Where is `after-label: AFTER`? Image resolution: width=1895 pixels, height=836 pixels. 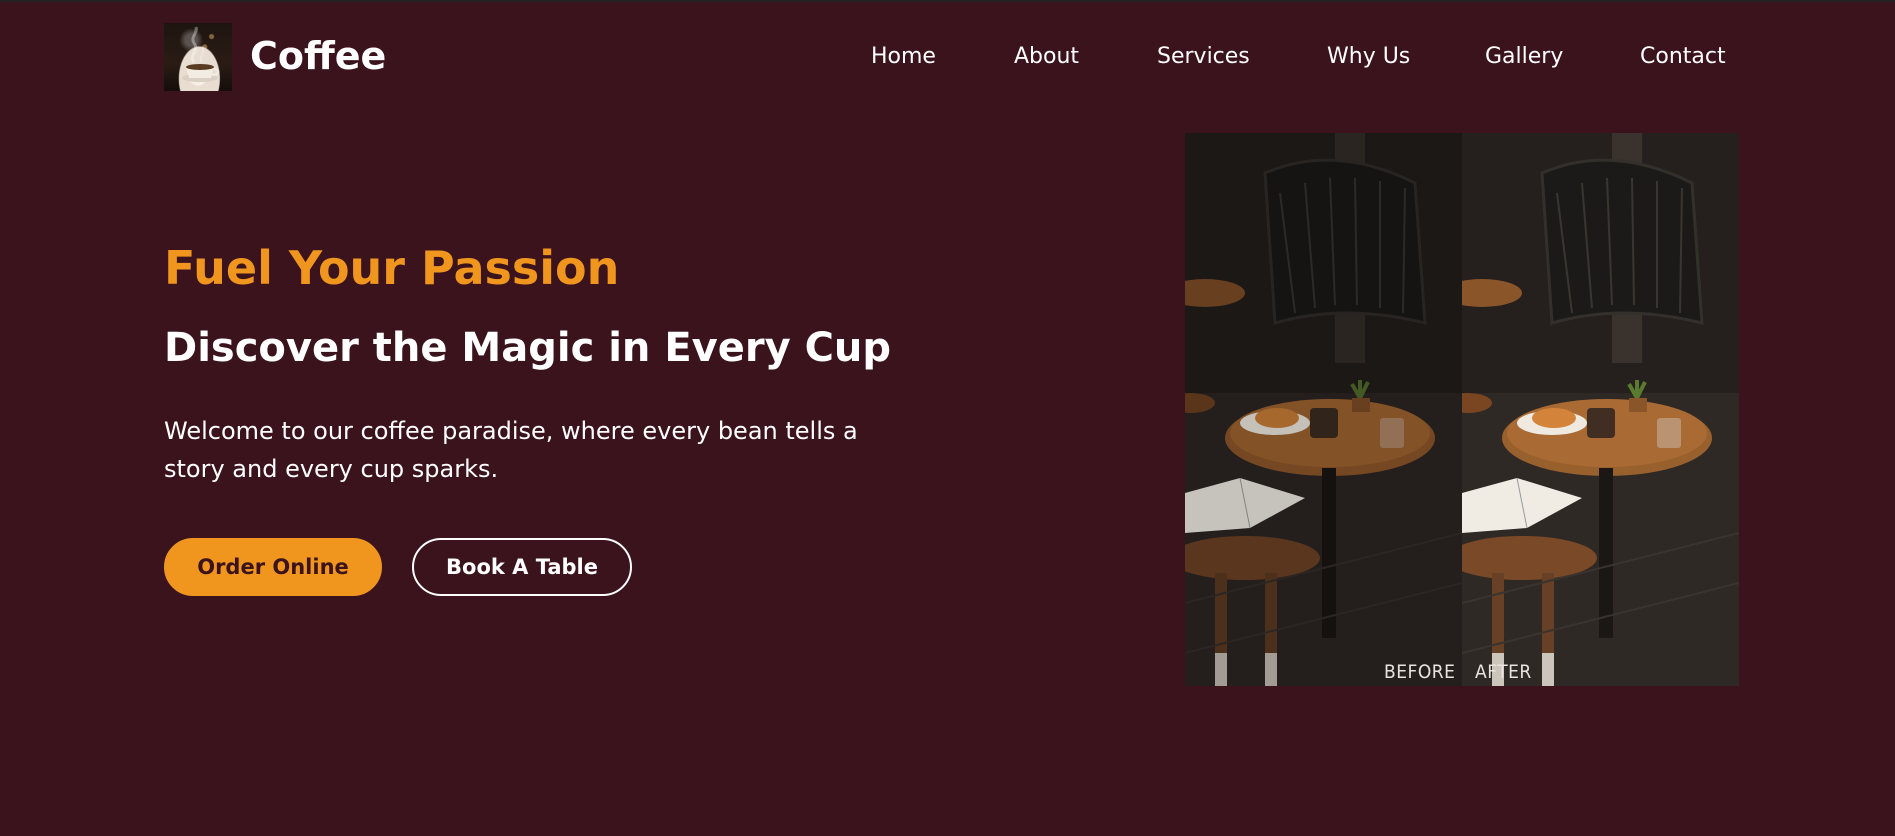 after-label: AFTER is located at coordinates (1503, 672).